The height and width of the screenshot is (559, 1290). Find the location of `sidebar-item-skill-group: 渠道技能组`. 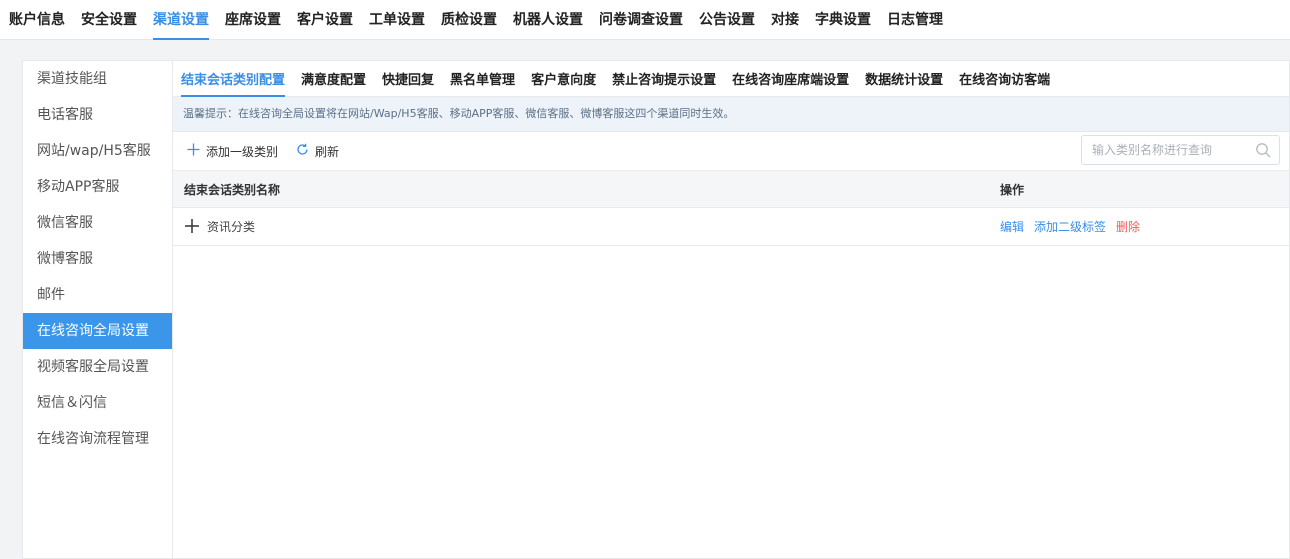

sidebar-item-skill-group: 渠道技能组 is located at coordinates (97, 79).